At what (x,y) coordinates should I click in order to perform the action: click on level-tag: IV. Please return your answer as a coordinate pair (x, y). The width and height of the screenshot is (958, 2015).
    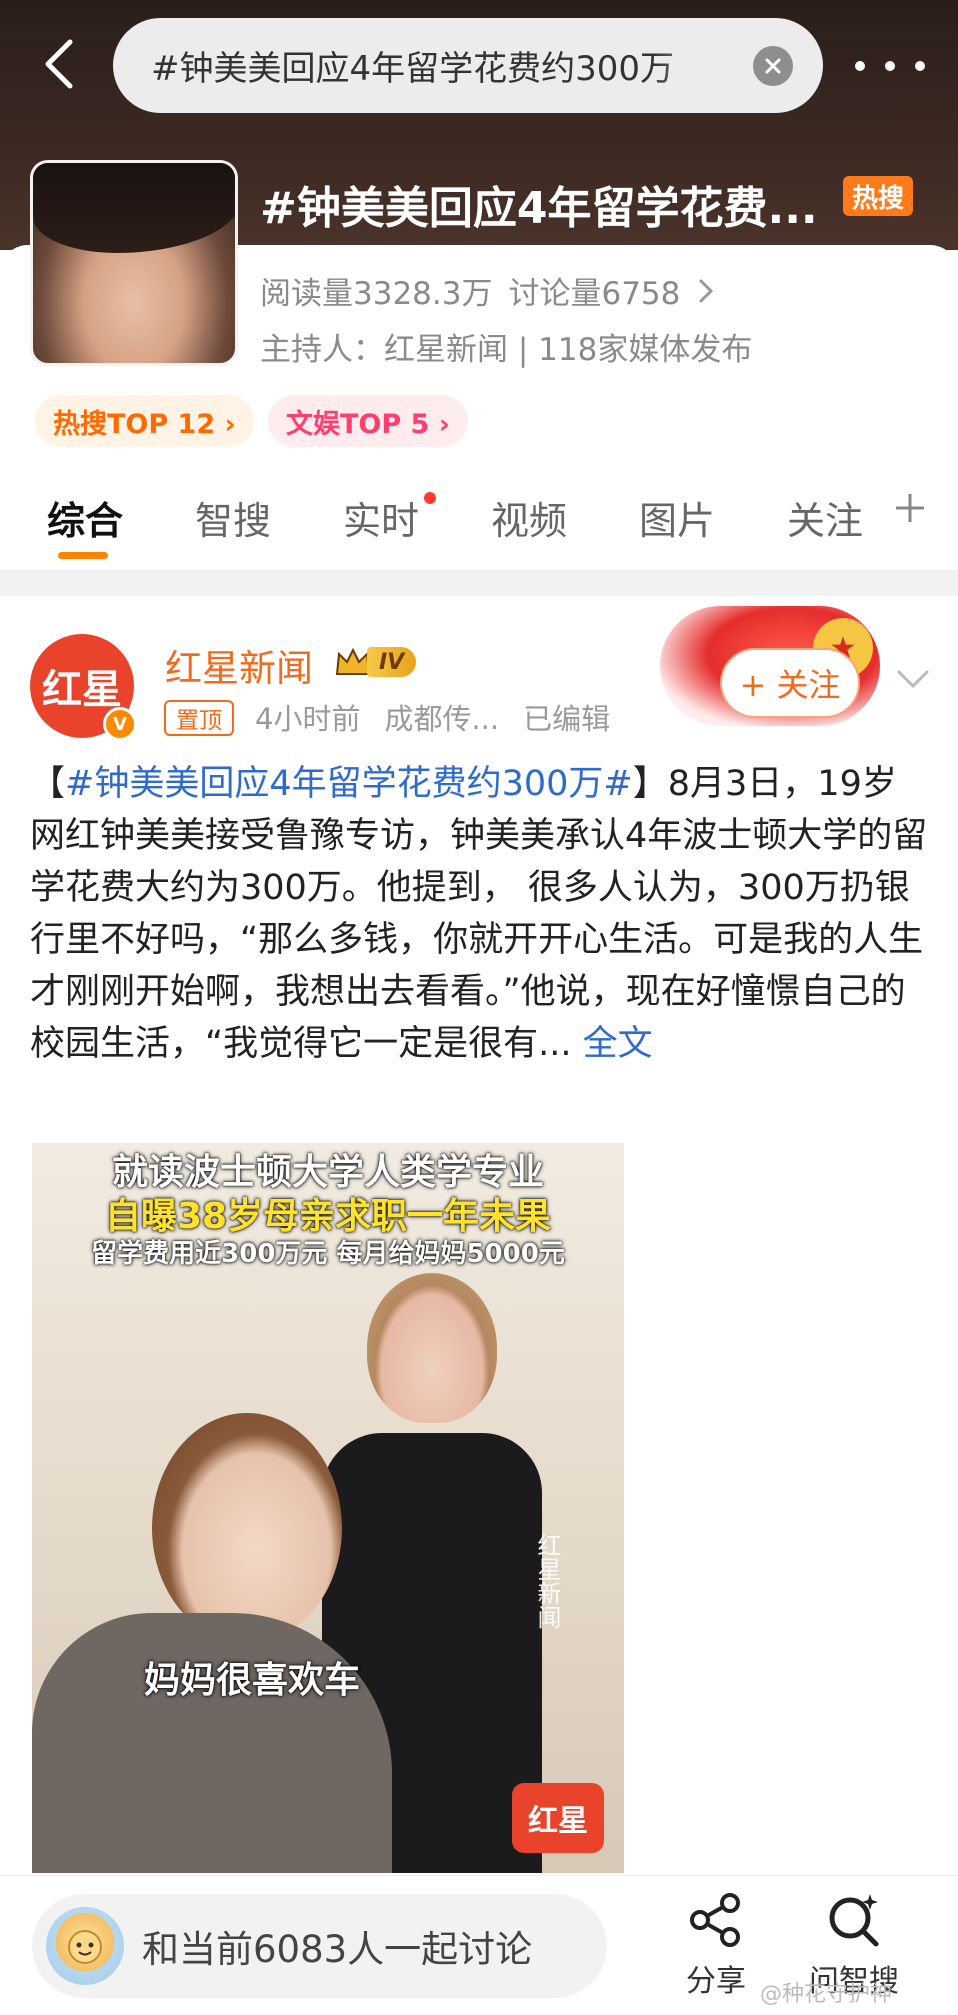
    Looking at the image, I should click on (392, 662).